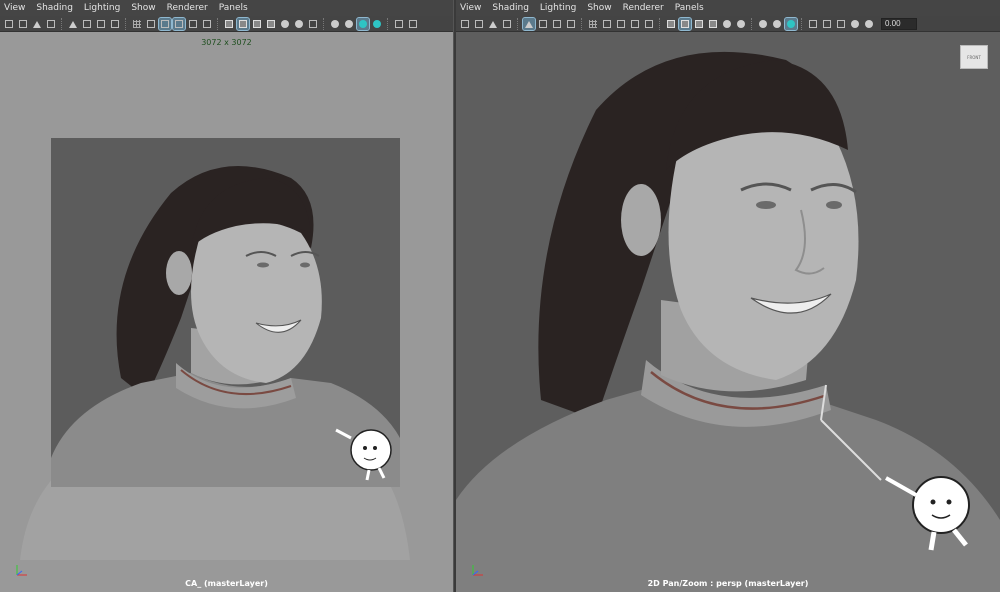 The image size is (1000, 592). What do you see at coordinates (465, 24) in the screenshot?
I see `camera-icon` at bounding box center [465, 24].